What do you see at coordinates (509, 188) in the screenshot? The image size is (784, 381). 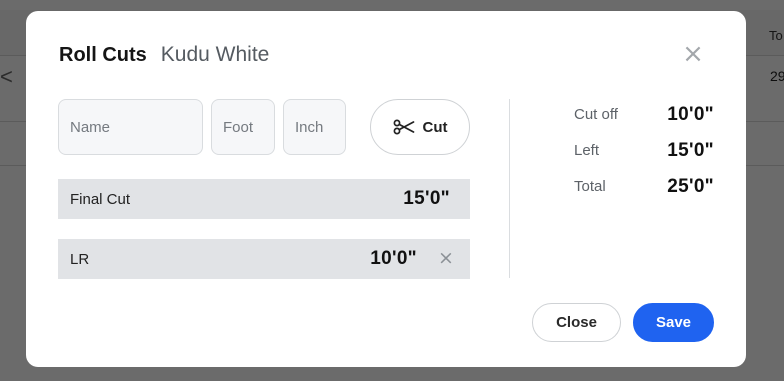 I see `vertical-divider` at bounding box center [509, 188].